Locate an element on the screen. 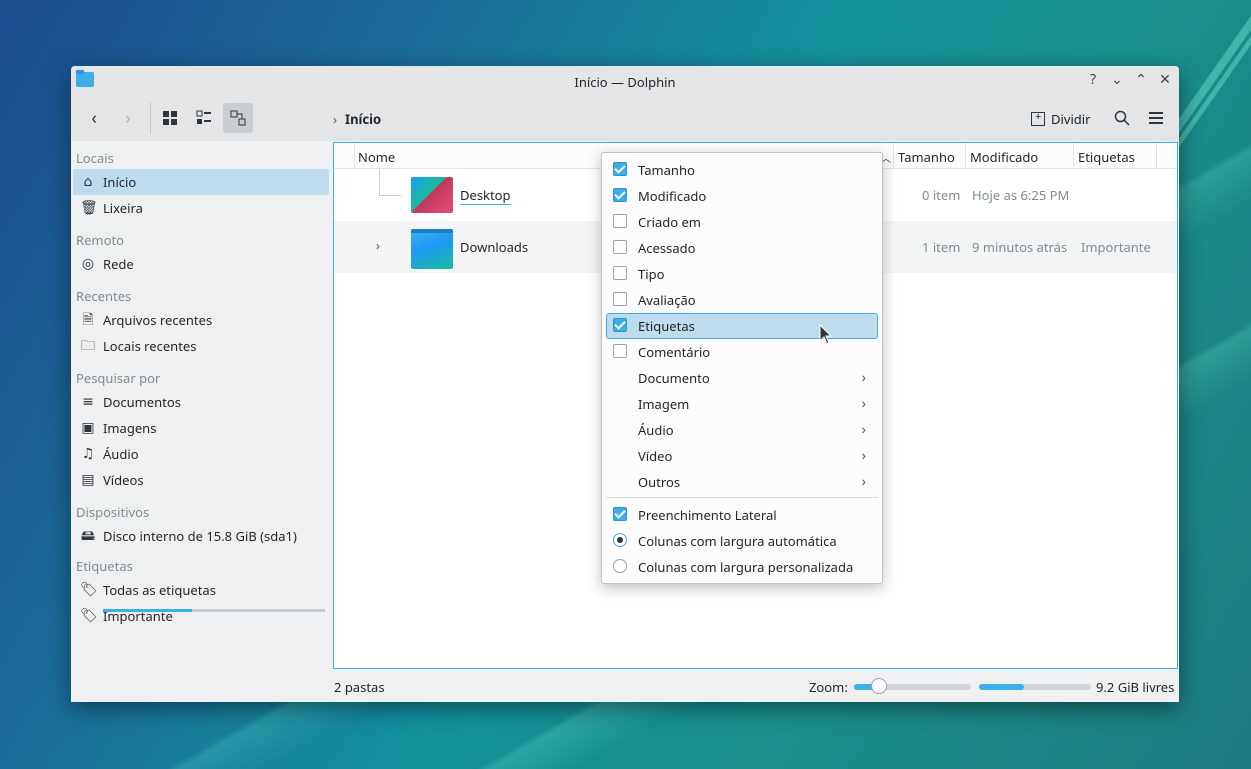 This screenshot has width=1251, height=769. menu-item-preenchimento: Preenchimento Lateral is located at coordinates (742, 515).